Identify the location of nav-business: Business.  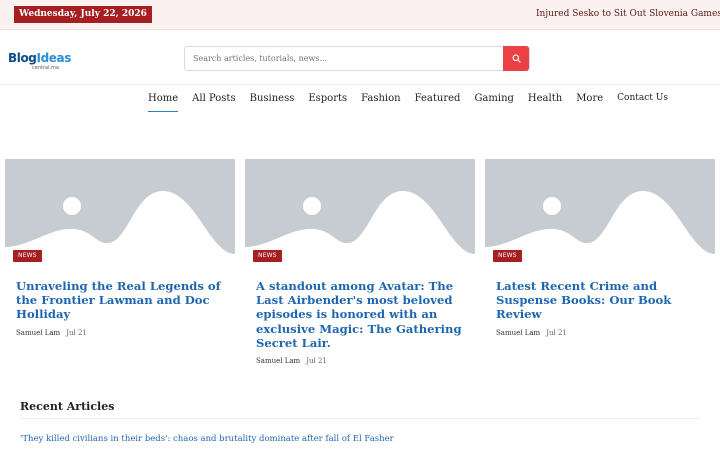
(272, 102).